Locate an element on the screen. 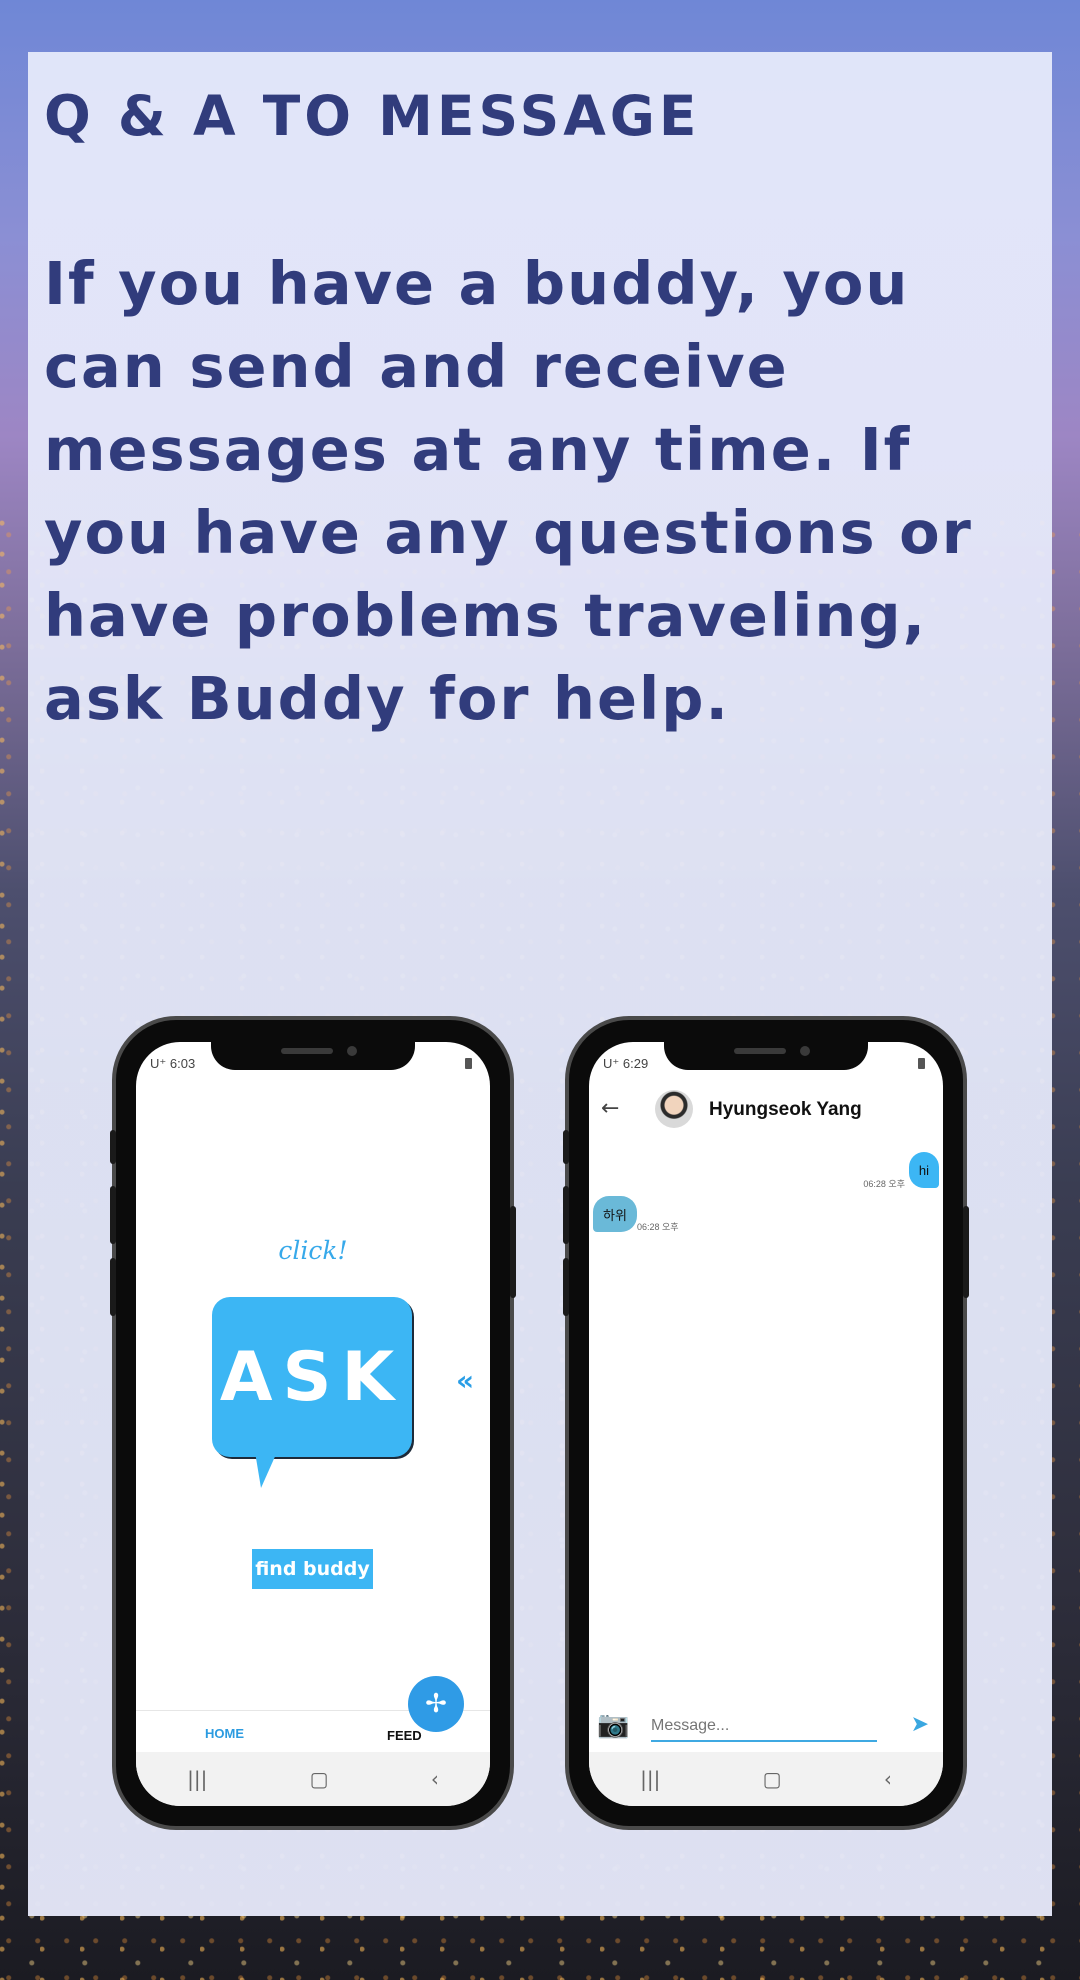 Image resolution: width=1080 pixels, height=1980 pixels. find-buddy-button: find buddy is located at coordinates (312, 1569).